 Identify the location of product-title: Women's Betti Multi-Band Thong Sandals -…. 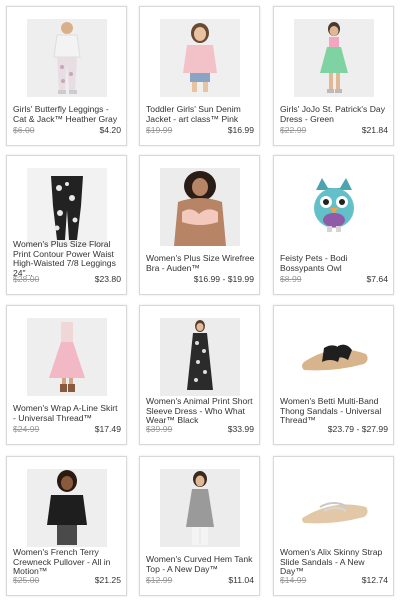
(334, 411).